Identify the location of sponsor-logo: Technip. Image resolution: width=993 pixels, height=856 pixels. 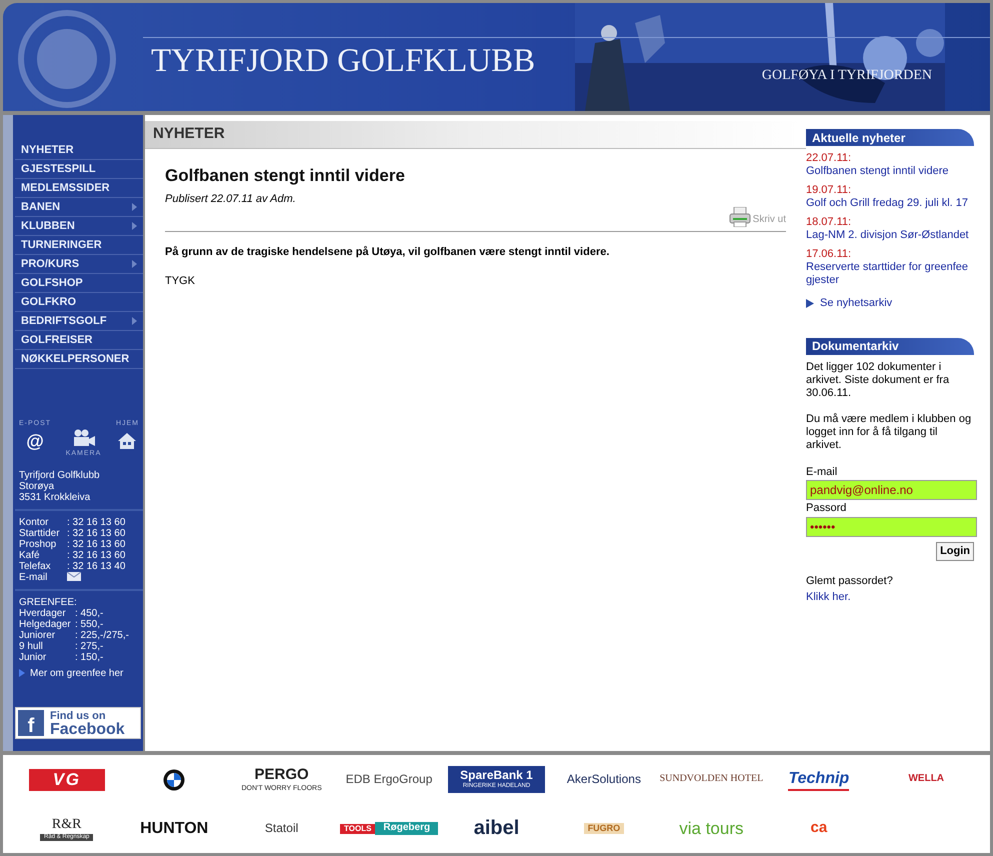
(819, 779).